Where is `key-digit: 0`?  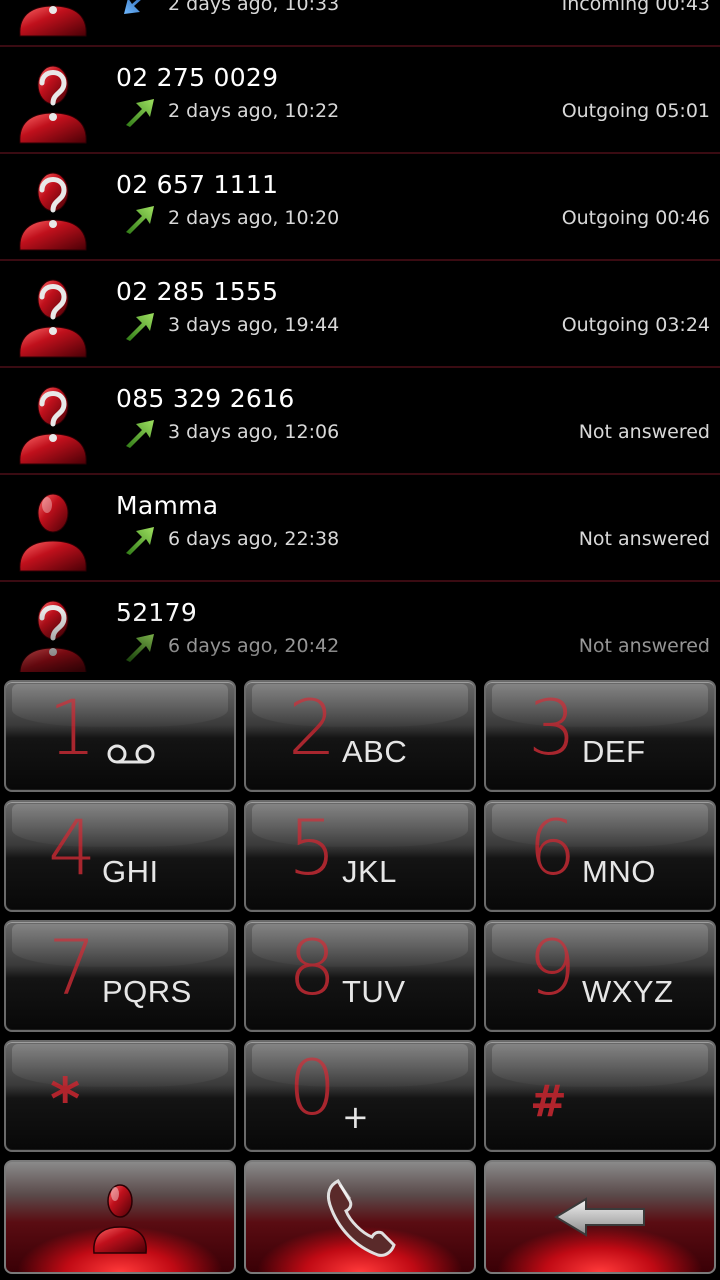 key-digit: 0 is located at coordinates (312, 1087).